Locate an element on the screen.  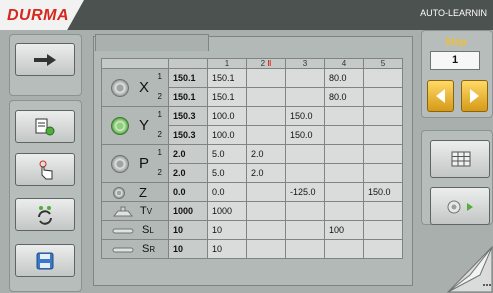
forward-arrow-icon is located at coordinates (45, 59).